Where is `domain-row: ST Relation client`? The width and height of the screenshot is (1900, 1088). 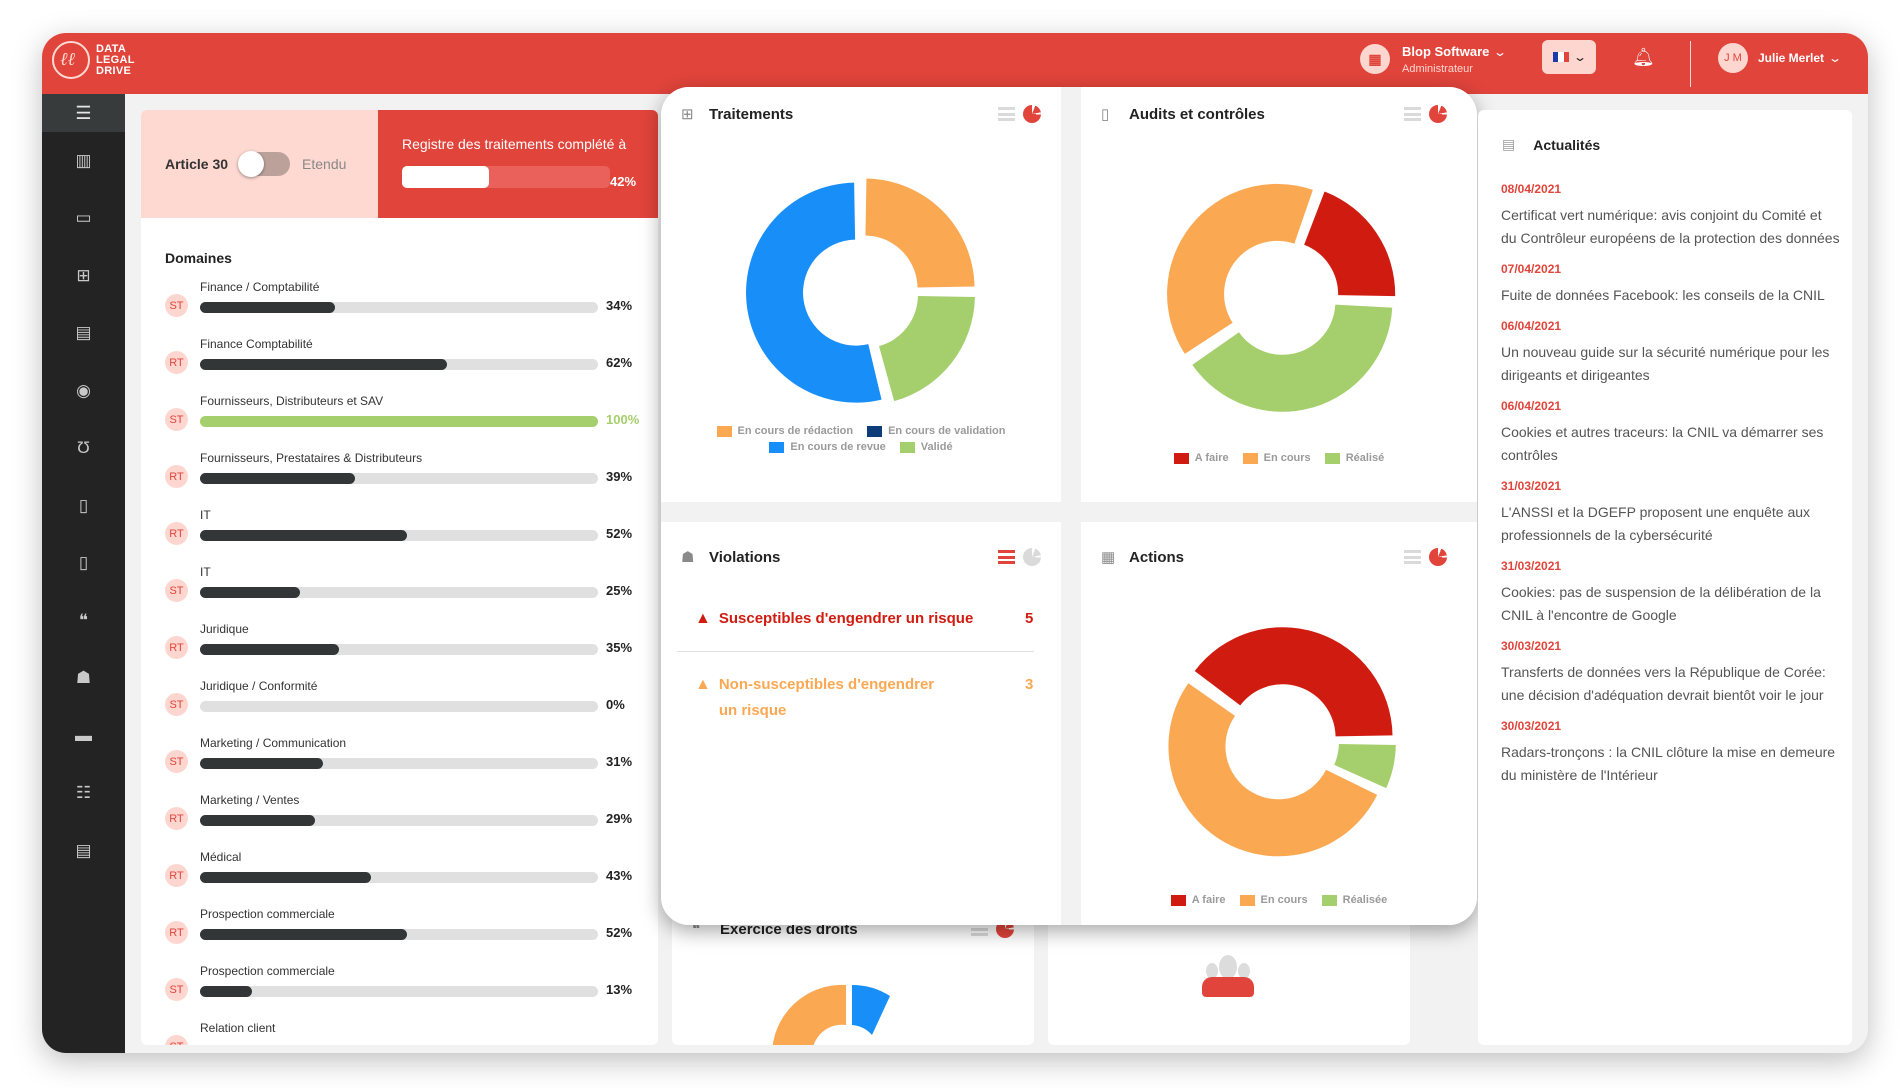 domain-row: ST Relation client is located at coordinates (405, 1033).